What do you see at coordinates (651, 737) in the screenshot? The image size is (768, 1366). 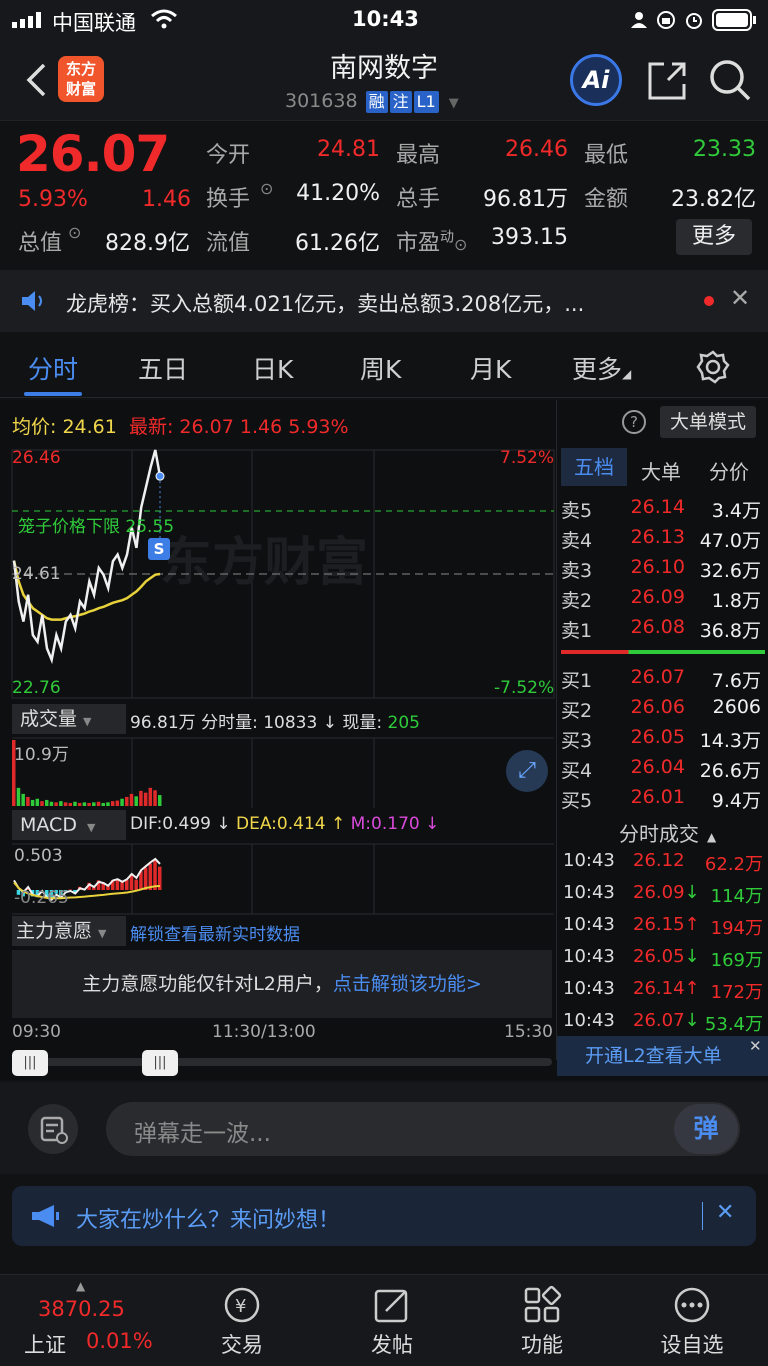 I see `bid-price: 26.05` at bounding box center [651, 737].